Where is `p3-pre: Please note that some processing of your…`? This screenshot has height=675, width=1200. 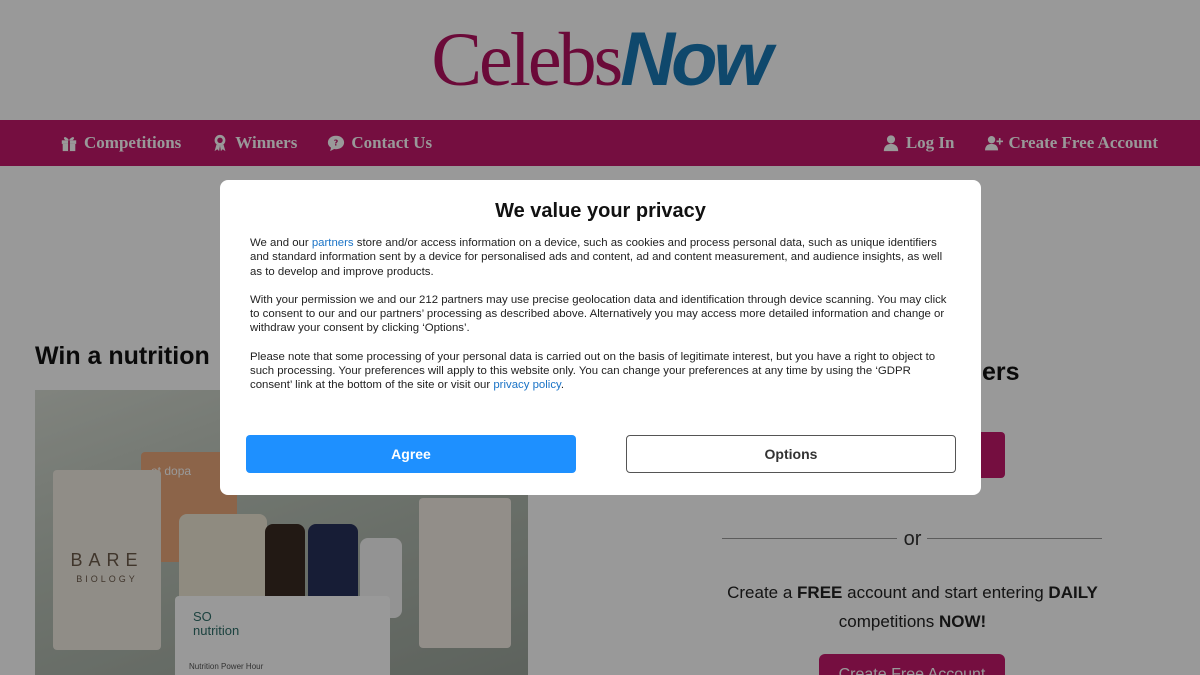
p3-pre: Please note that some processing of your… is located at coordinates (593, 371).